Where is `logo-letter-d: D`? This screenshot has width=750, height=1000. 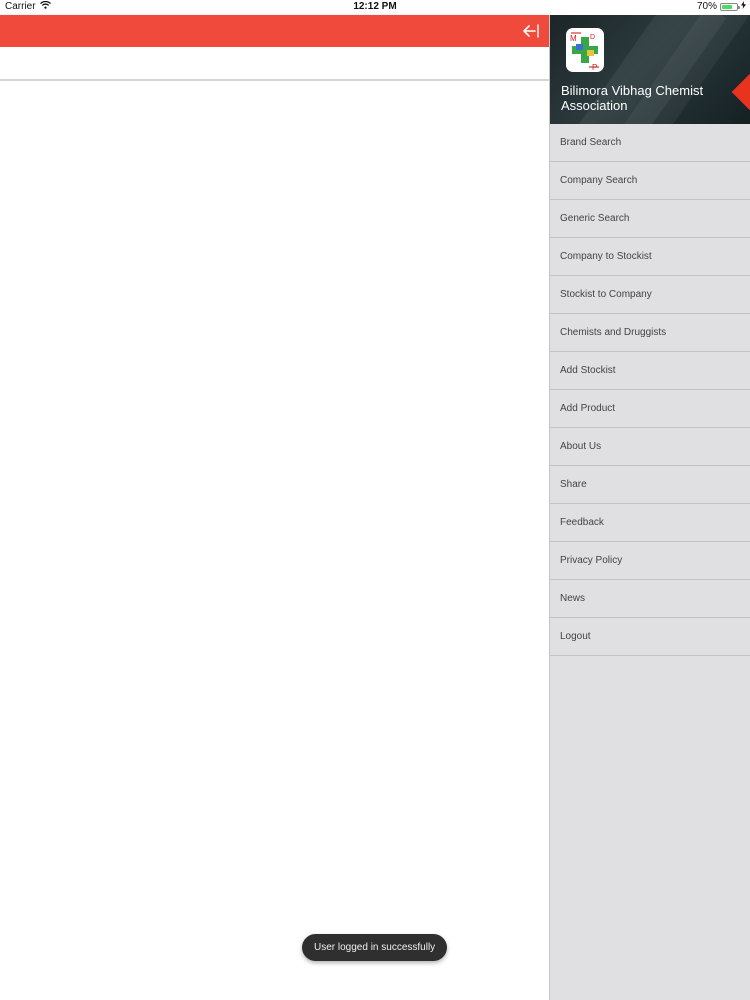
logo-letter-d: D is located at coordinates (592, 37).